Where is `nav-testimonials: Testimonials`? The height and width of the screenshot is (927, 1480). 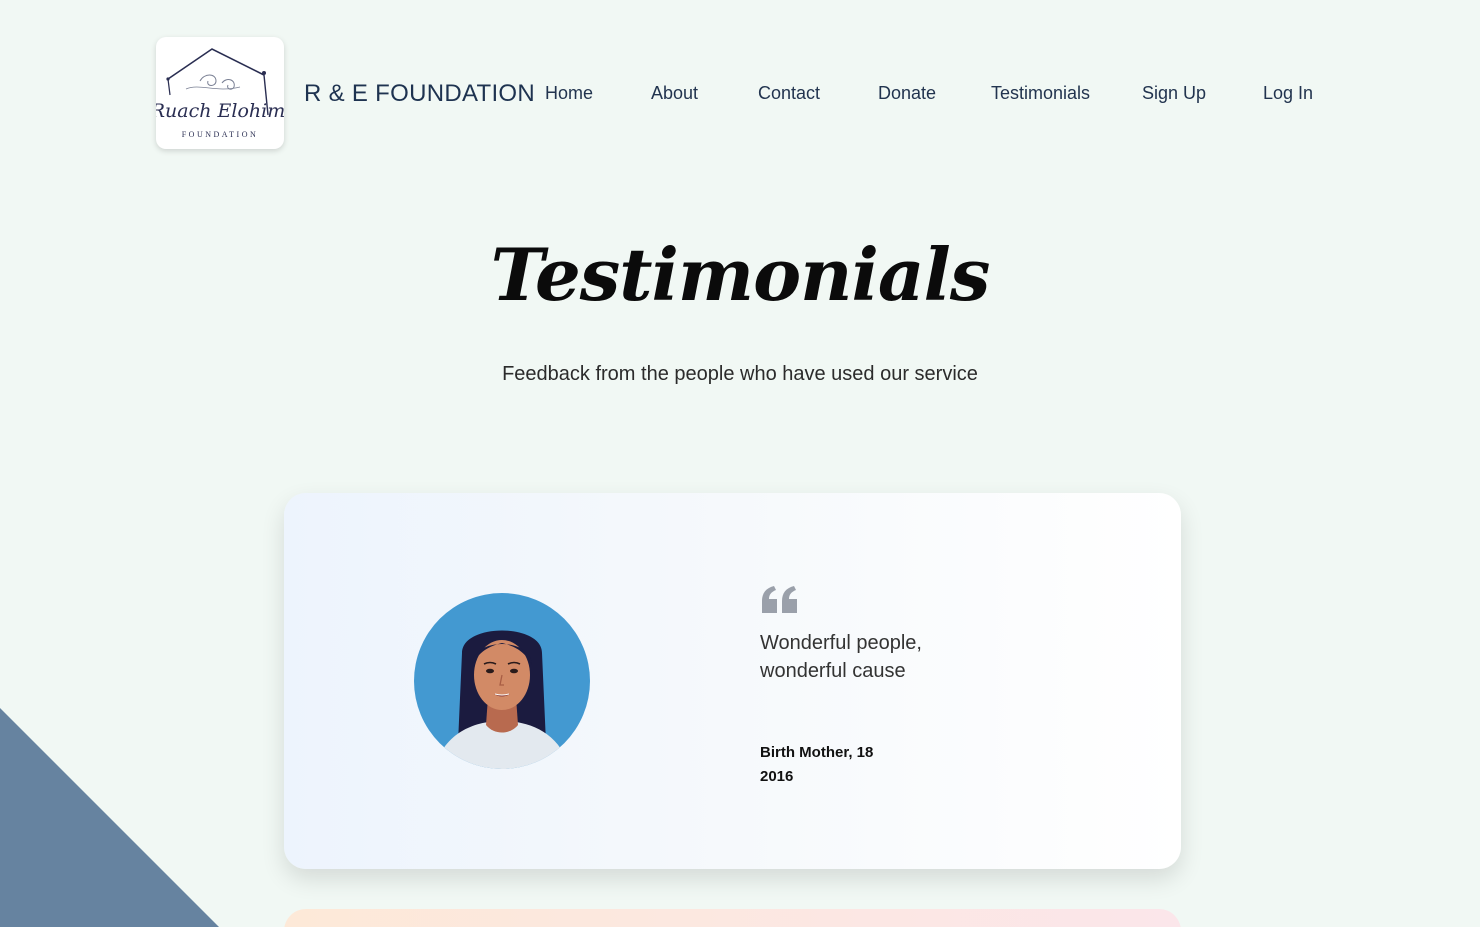 nav-testimonials: Testimonials is located at coordinates (1040, 93).